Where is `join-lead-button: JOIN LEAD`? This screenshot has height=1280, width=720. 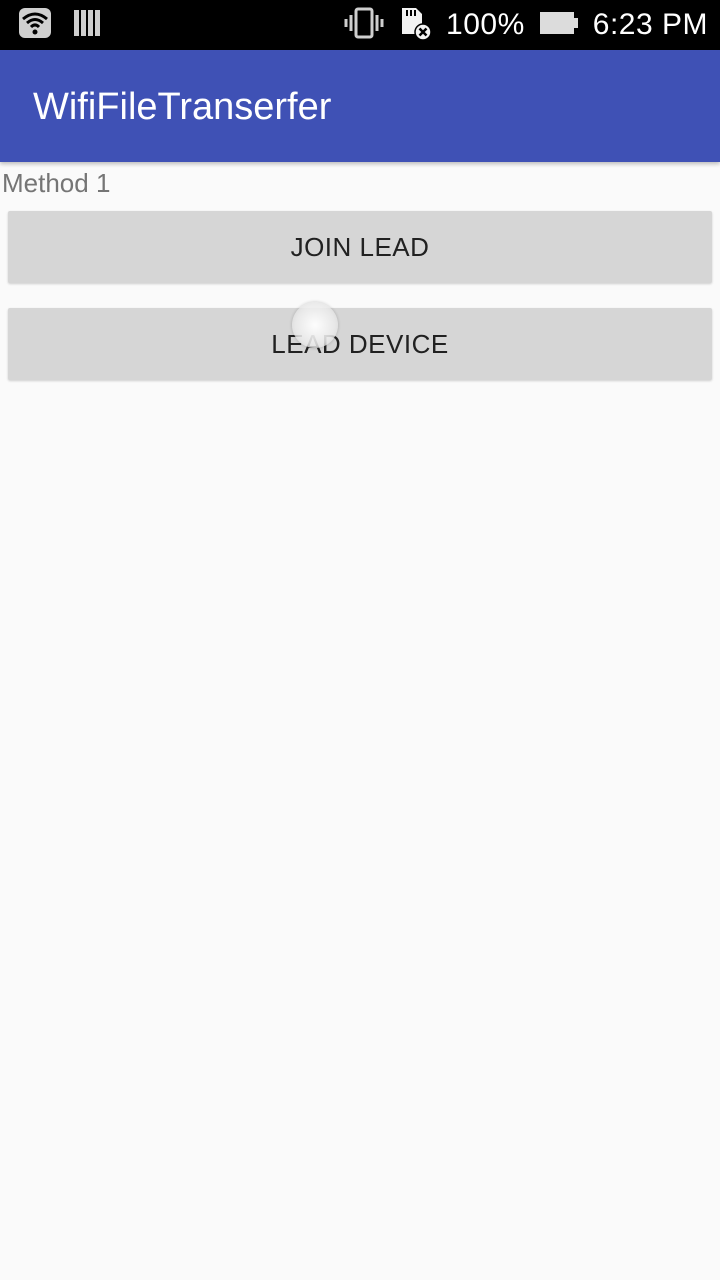
join-lead-button: JOIN LEAD is located at coordinates (360, 247).